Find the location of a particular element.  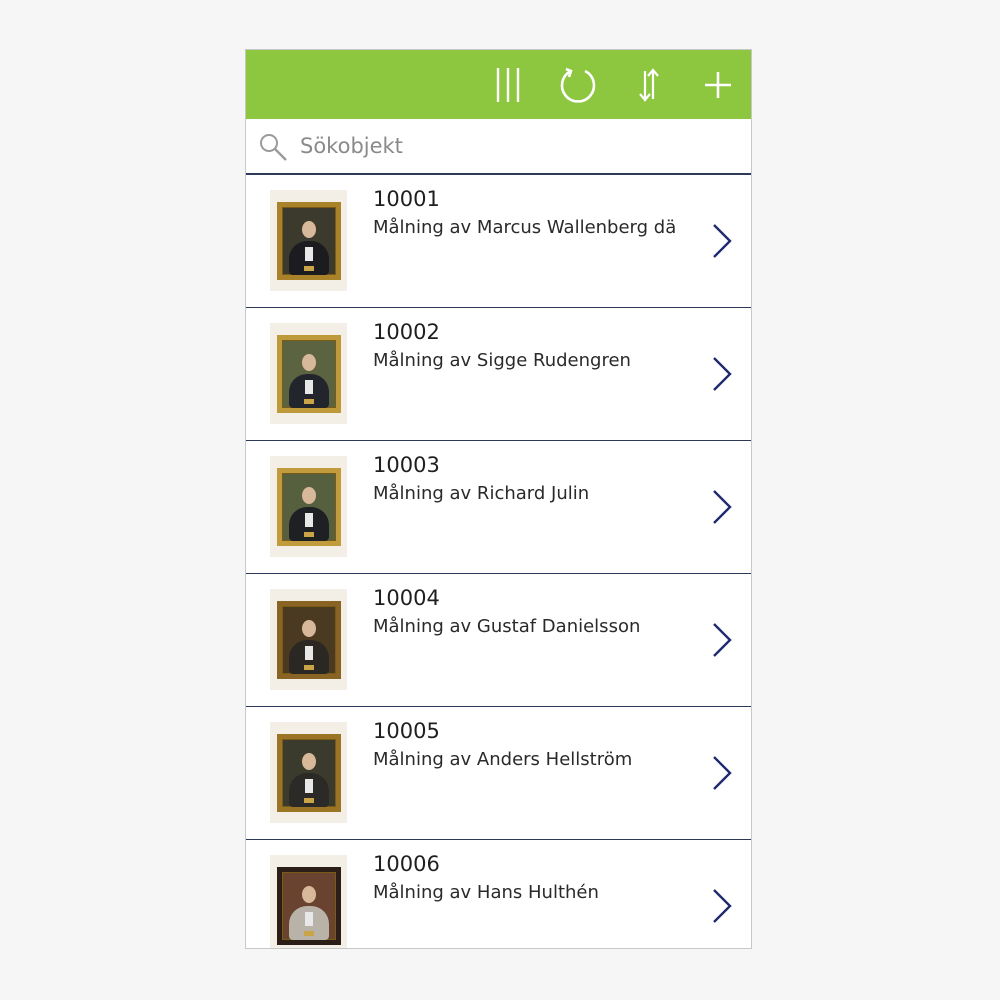

search-bar is located at coordinates (498, 147).